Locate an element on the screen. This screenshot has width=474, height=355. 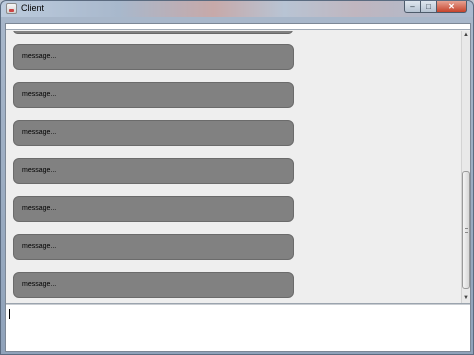
grip-icon is located at coordinates (466, 230).